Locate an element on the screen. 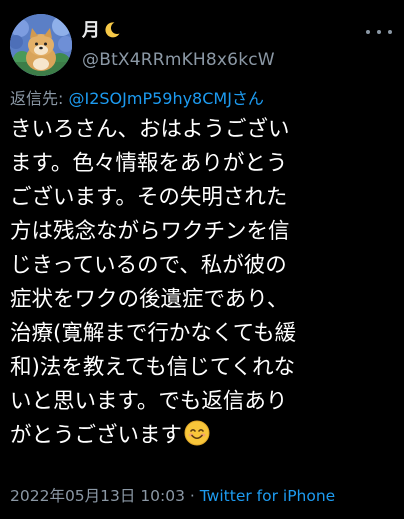 This screenshot has height=519, width=404. reply-handle-link: @I2SOJmP59hy8CMJさん is located at coordinates (165, 98).